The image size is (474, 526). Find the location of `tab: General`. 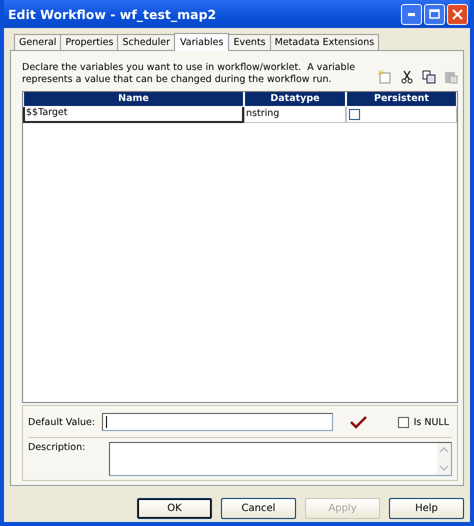

tab: General is located at coordinates (38, 42).